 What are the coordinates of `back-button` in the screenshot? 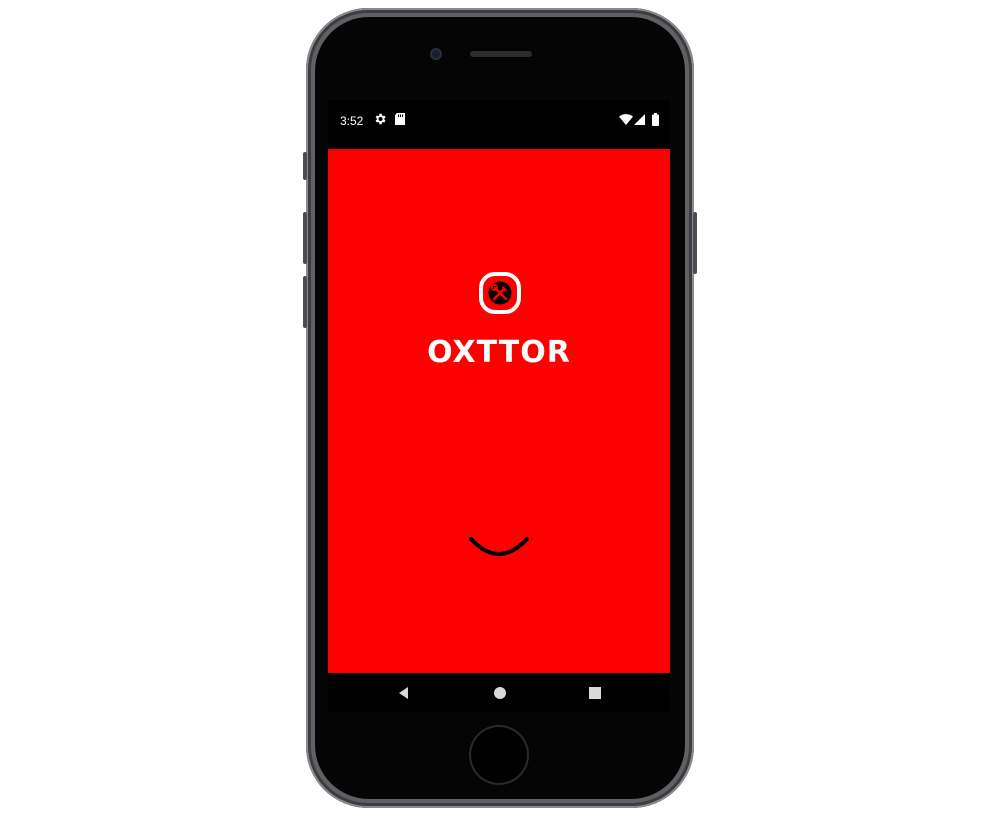 It's located at (404, 693).